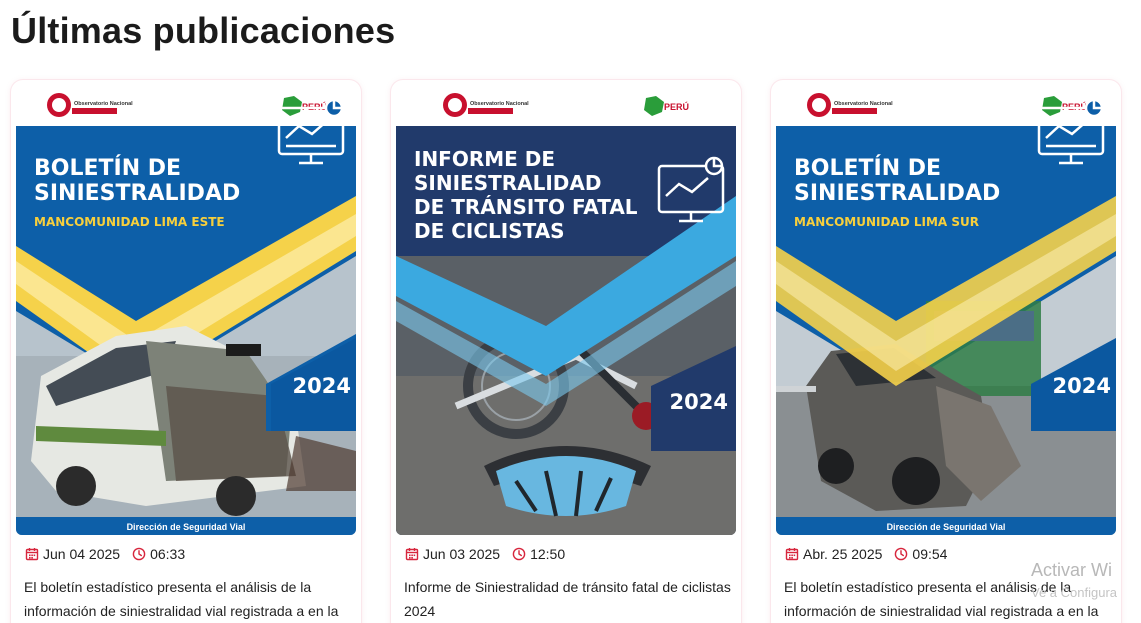 This screenshot has height=623, width=1141. Describe the element at coordinates (886, 222) in the screenshot. I see `cover-subtitle: MANCOMUNIDAD LIMA SUR` at that location.